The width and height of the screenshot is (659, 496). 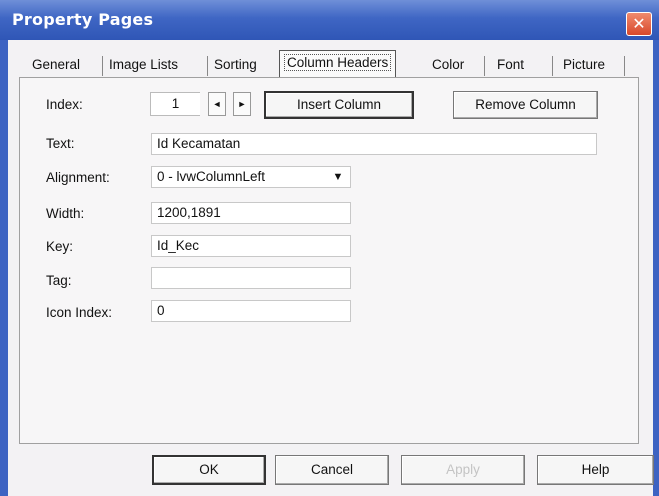 I want to click on cancel-button: Cancel, so click(x=332, y=470).